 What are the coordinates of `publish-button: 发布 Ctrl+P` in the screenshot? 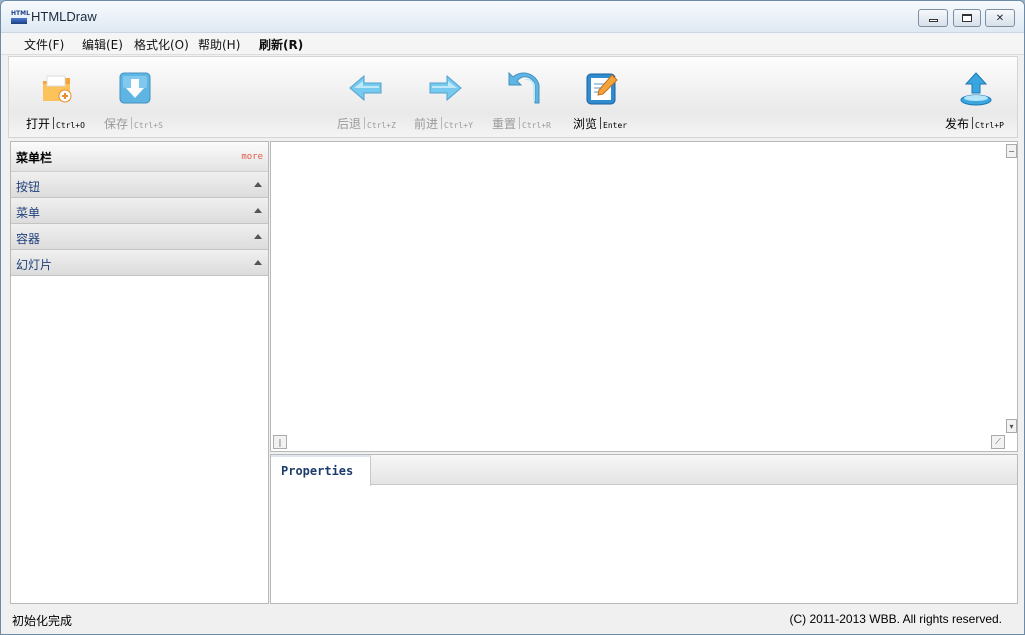 It's located at (978, 101).